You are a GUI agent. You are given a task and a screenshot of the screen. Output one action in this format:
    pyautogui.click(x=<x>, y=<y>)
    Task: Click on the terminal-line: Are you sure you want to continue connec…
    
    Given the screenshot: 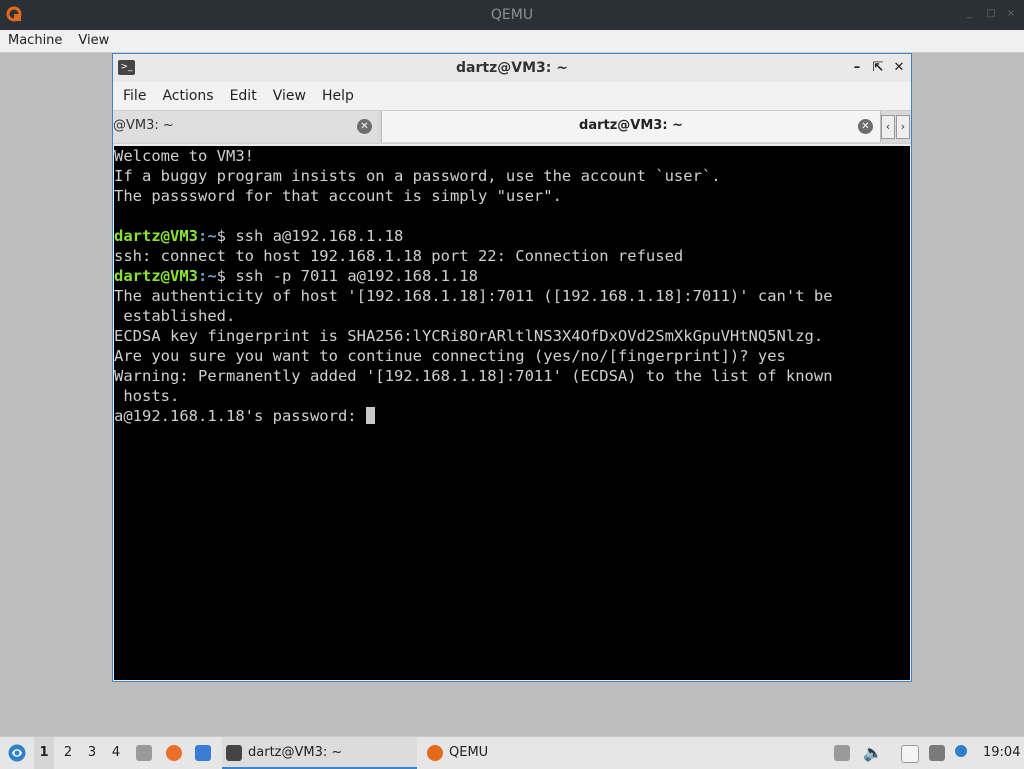 What is the action you would take?
    pyautogui.click(x=512, y=356)
    